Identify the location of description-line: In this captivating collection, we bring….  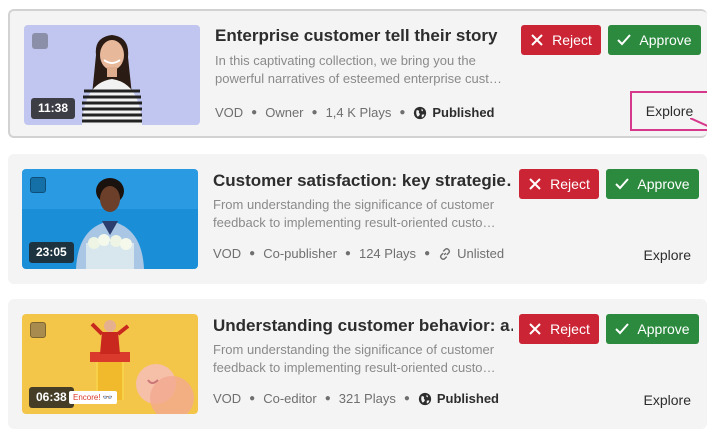
(345, 60).